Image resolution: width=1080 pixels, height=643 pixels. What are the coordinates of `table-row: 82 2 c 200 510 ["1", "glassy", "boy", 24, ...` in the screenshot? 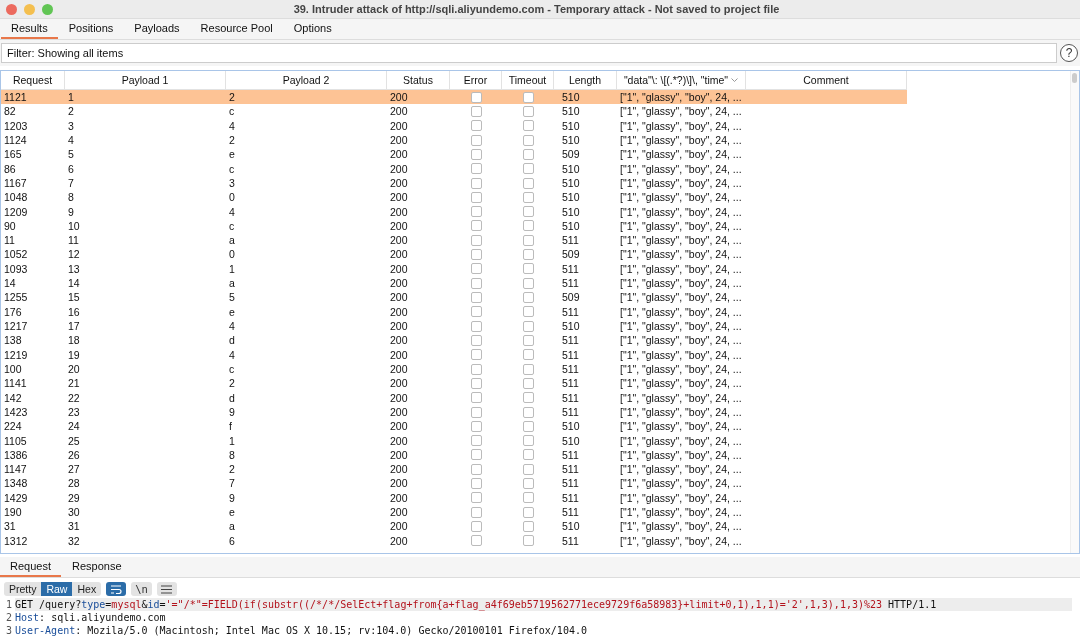 It's located at (454, 111).